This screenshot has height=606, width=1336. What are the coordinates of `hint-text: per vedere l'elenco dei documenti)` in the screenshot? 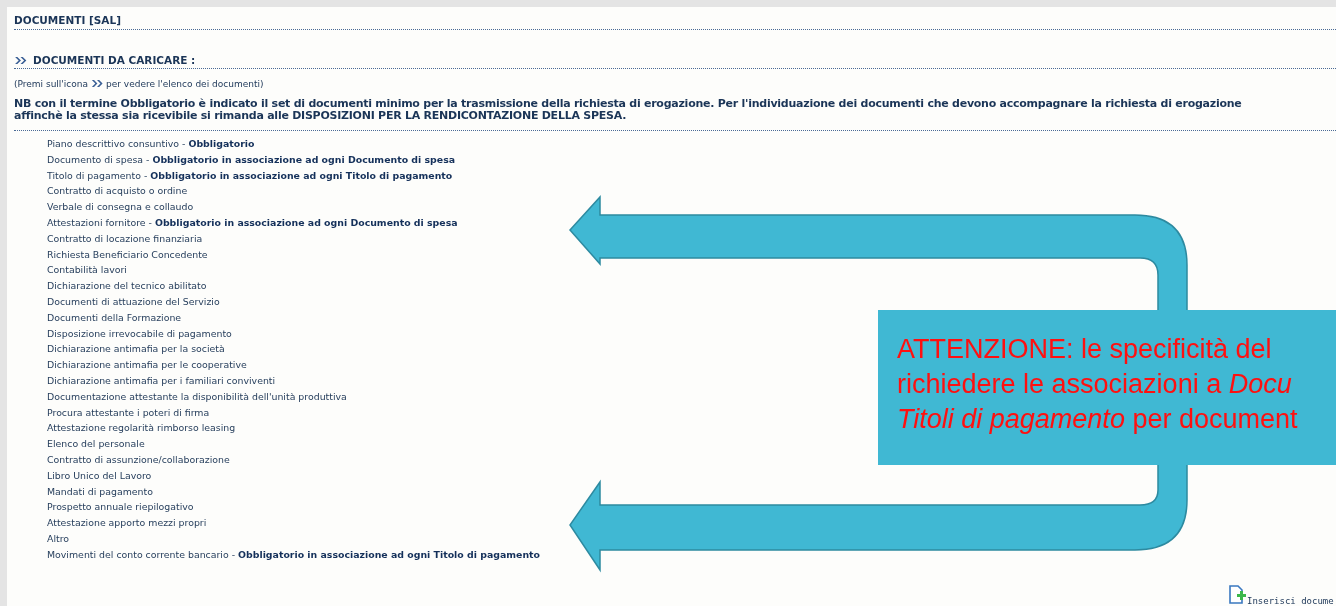 It's located at (185, 83).